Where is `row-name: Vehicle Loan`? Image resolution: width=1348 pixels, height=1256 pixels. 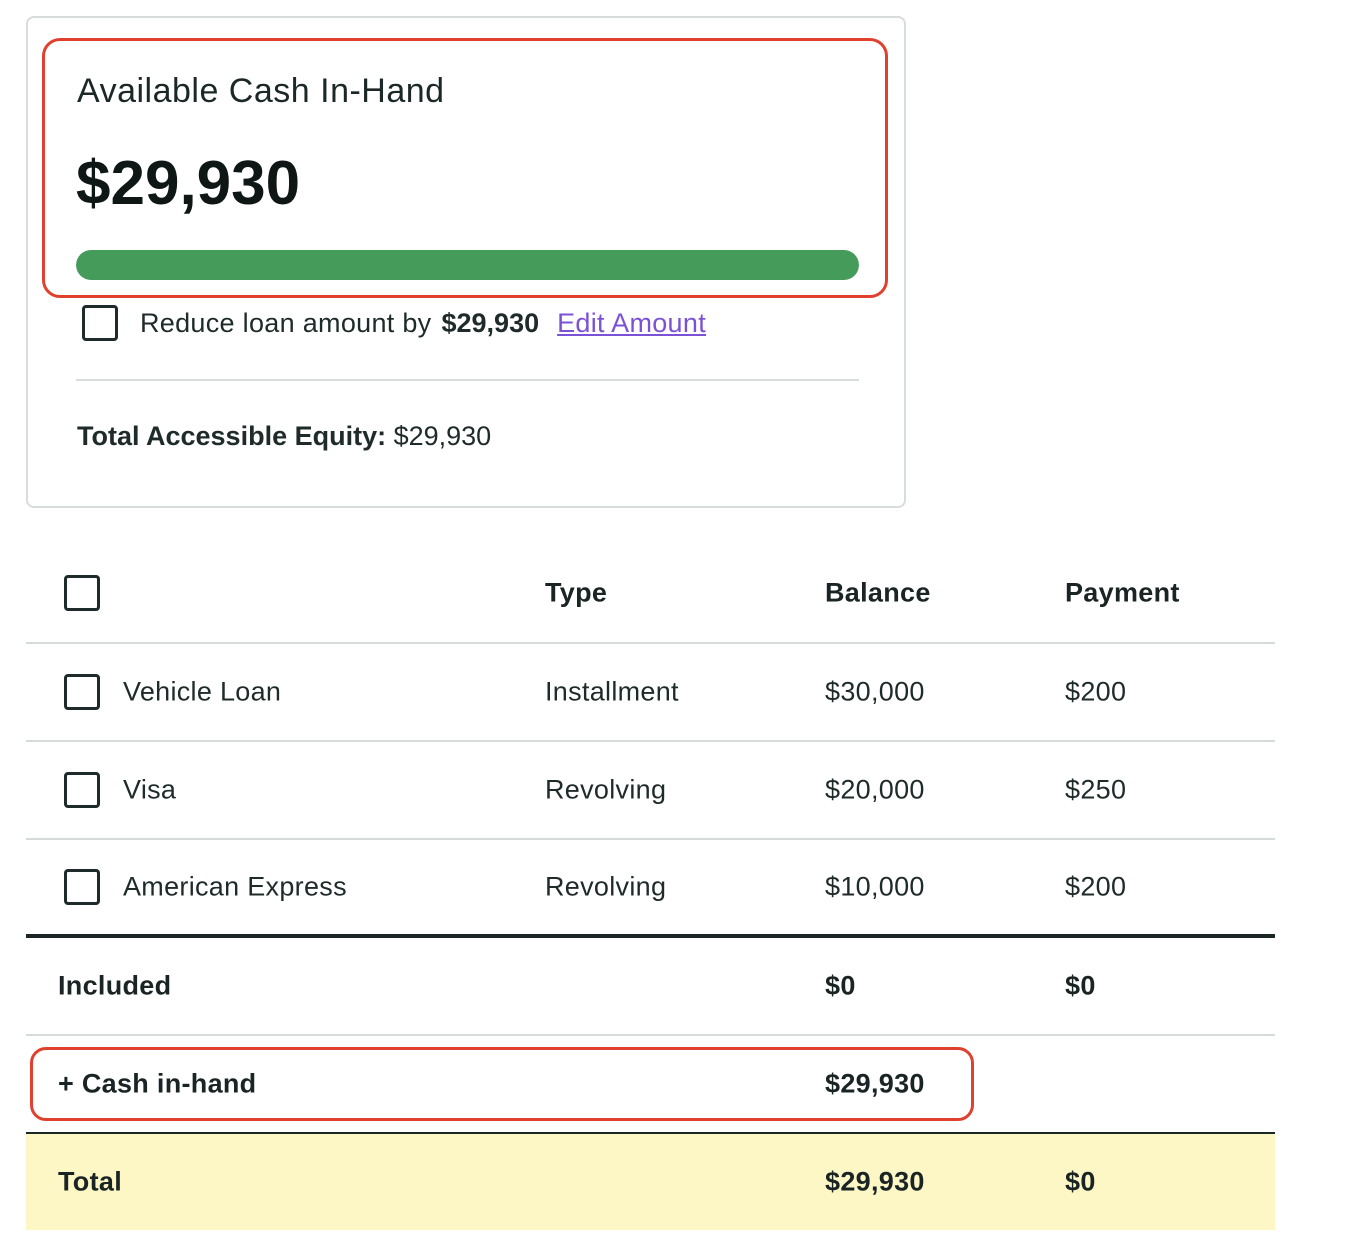
row-name: Vehicle Loan is located at coordinates (202, 691).